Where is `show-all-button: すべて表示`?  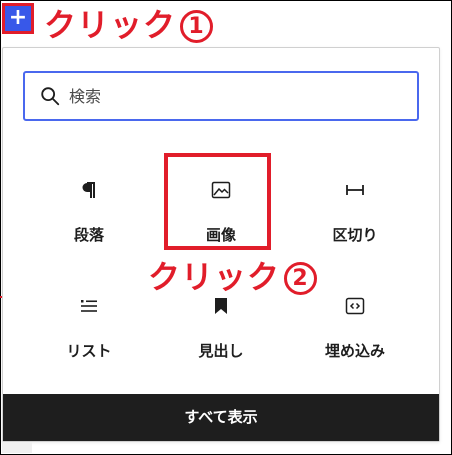
show-all-button: すべて表示 is located at coordinates (221, 417).